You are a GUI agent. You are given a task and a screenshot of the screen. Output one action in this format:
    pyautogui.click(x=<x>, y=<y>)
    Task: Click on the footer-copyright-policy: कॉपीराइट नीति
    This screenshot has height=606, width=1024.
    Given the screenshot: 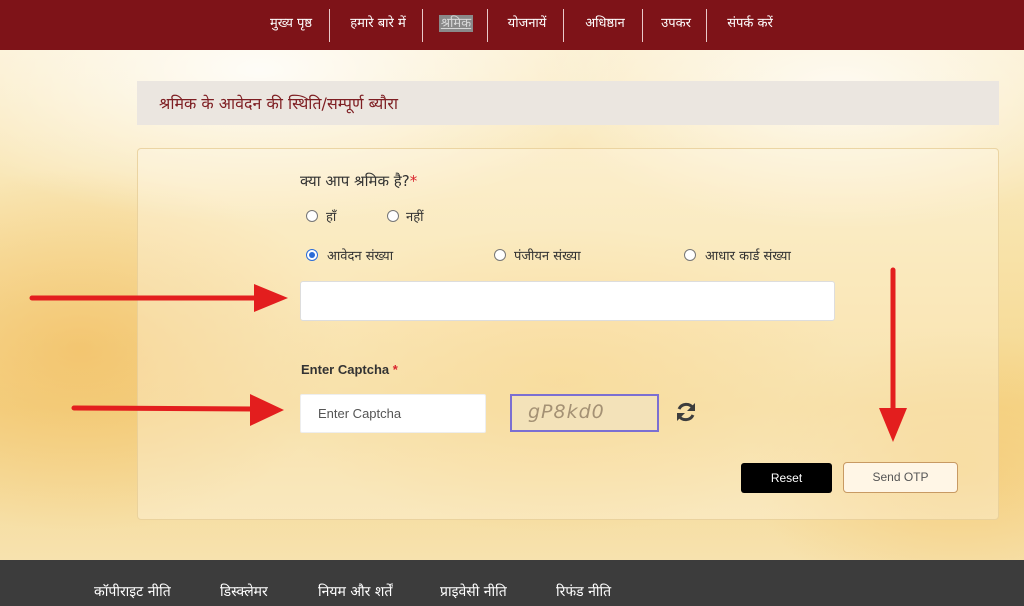 What is the action you would take?
    pyautogui.click(x=132, y=591)
    